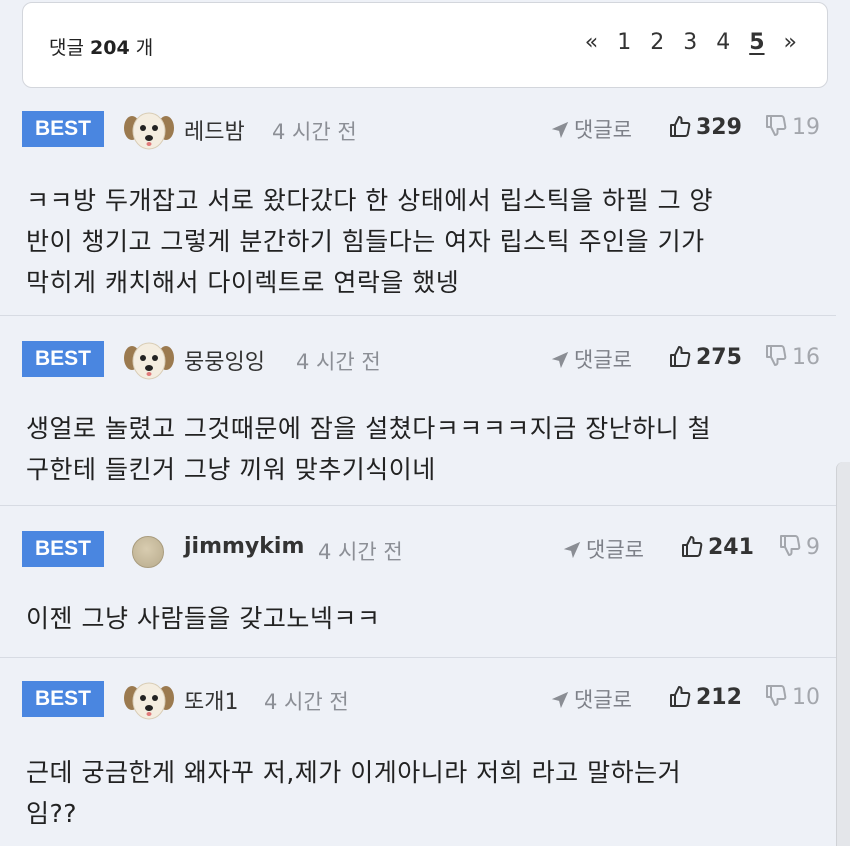 This screenshot has height=846, width=850. I want to click on comment-nickname: 레드밤, so click(214, 130).